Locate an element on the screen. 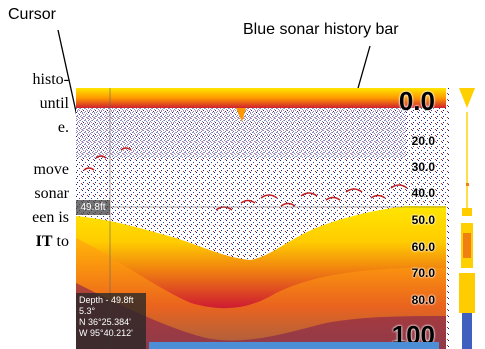  side-line: histo- is located at coordinates (50, 79).